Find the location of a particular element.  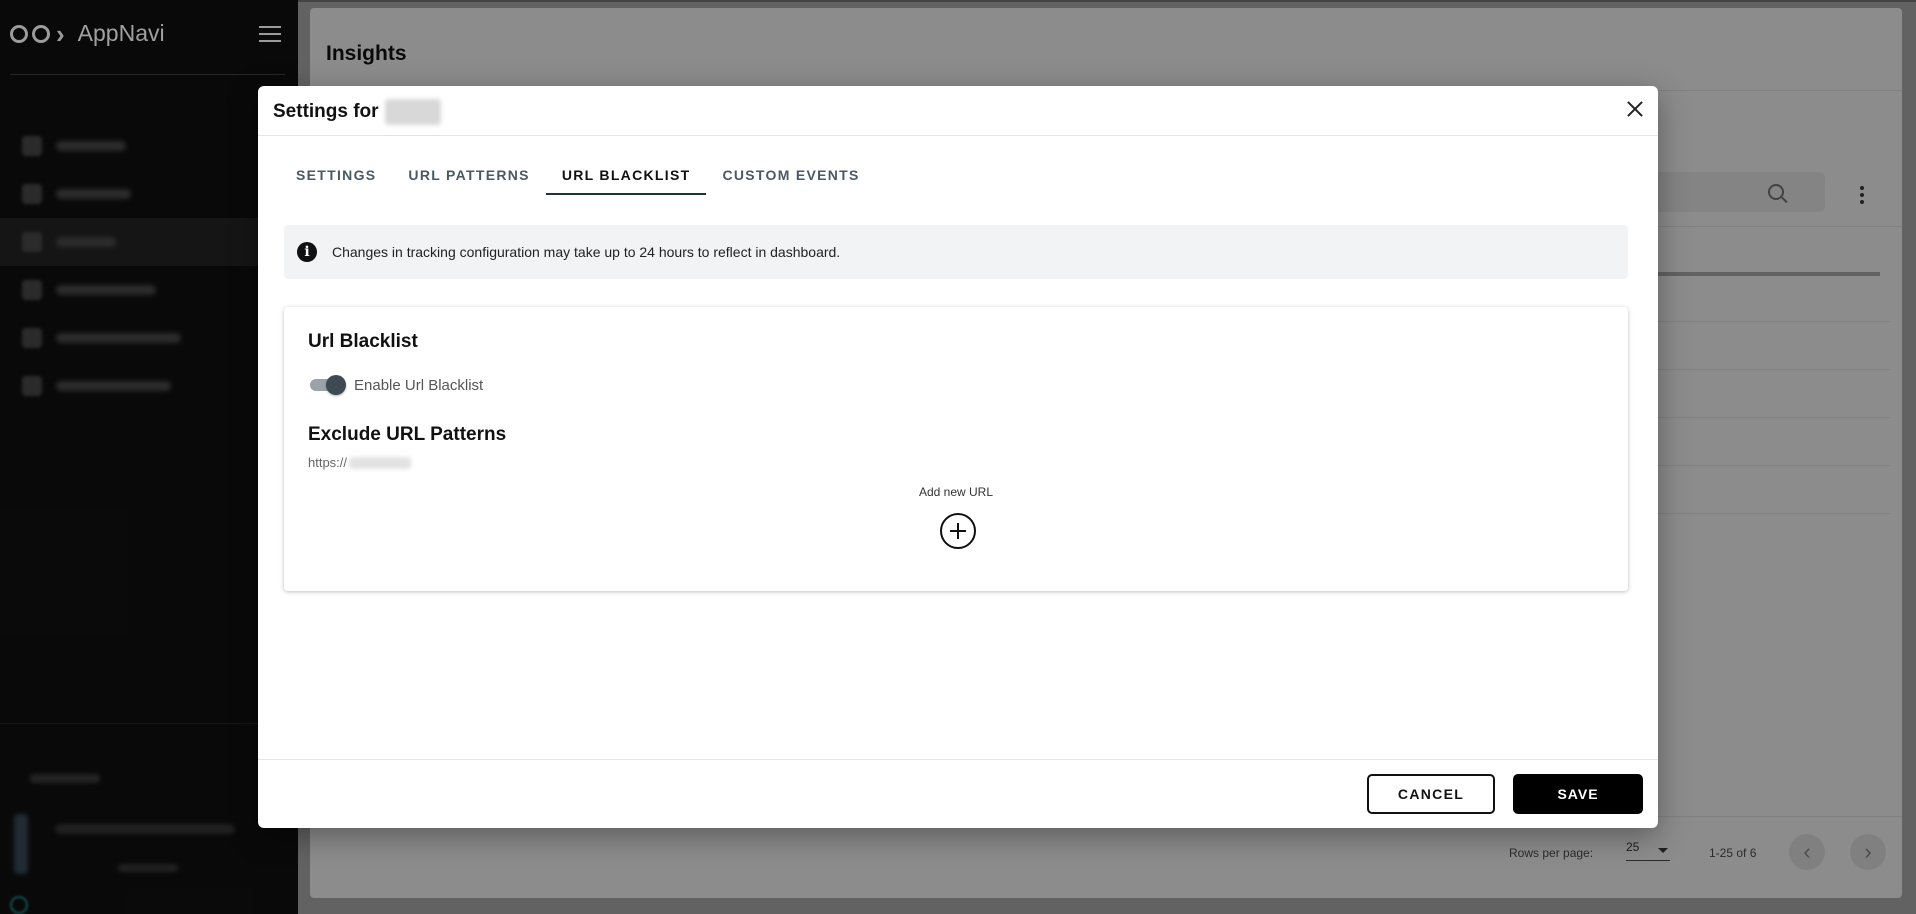

top-edge is located at coordinates (1107, 1).